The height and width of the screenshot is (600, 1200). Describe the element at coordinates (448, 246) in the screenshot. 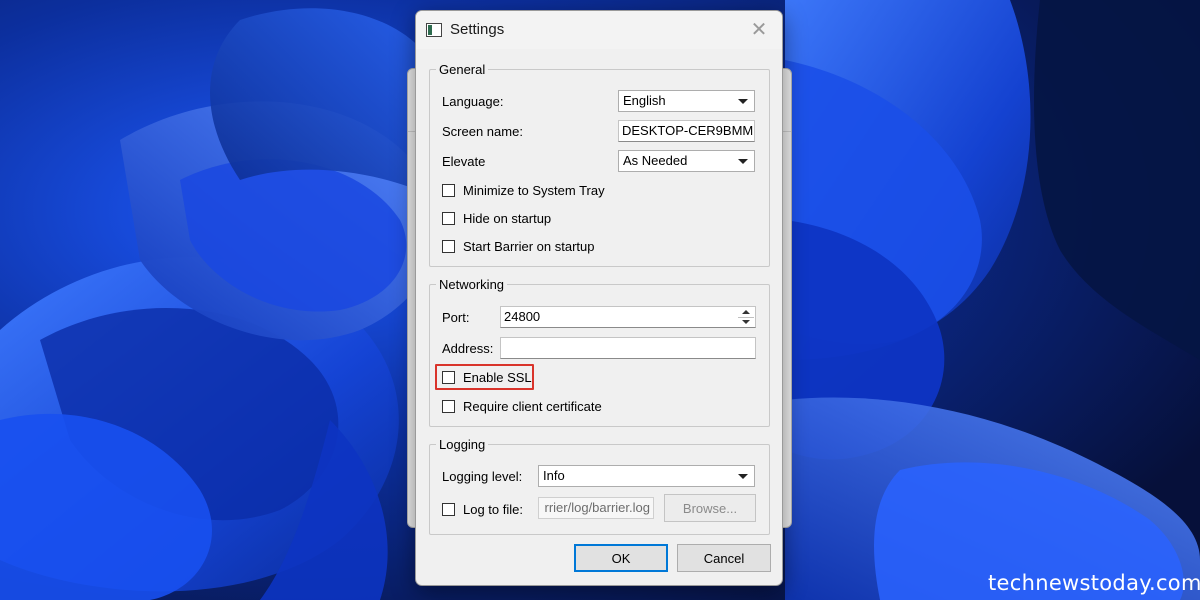

I see `start-barrier-checkbox` at that location.